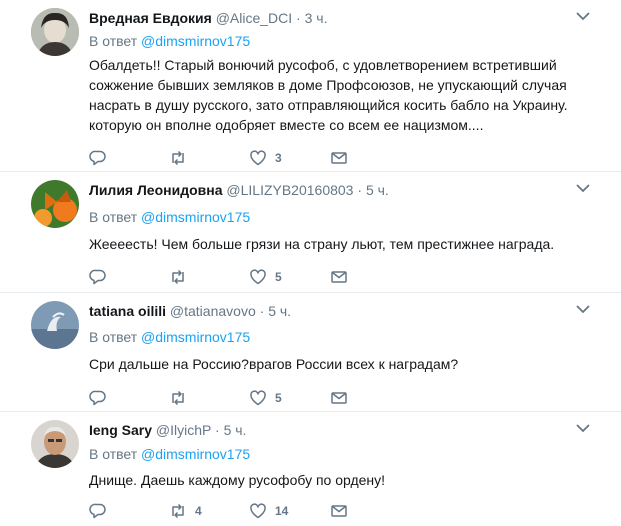  I want to click on display-name: Вредная Евдокия, so click(150, 18).